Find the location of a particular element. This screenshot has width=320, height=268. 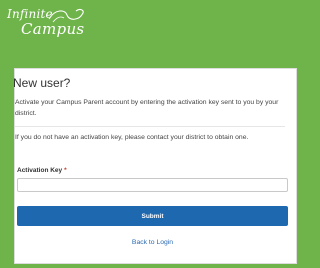

activation-key-label-text: Activation Key is located at coordinates (40, 170).